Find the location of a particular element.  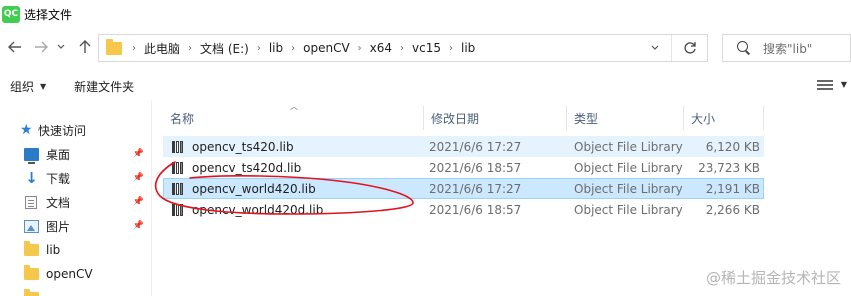

search-input: 搜索"lib" is located at coordinates (786, 48).